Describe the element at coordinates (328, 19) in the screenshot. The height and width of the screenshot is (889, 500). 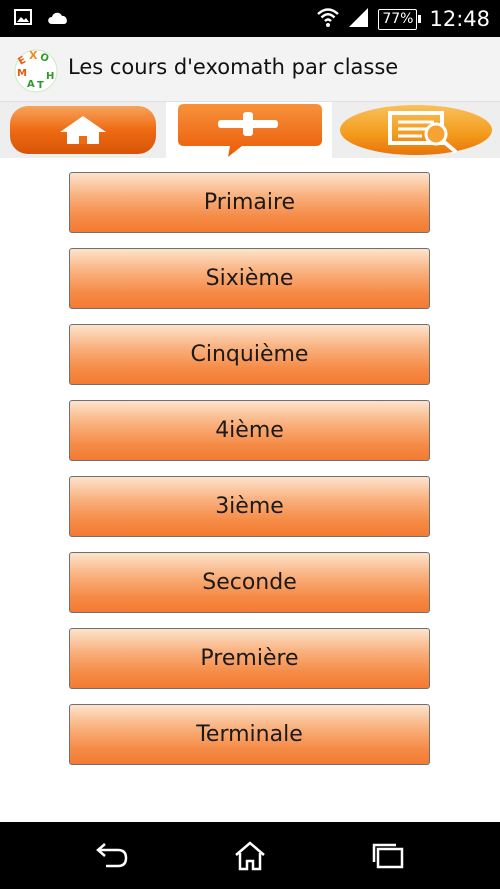
I see `wifi-icon` at that location.